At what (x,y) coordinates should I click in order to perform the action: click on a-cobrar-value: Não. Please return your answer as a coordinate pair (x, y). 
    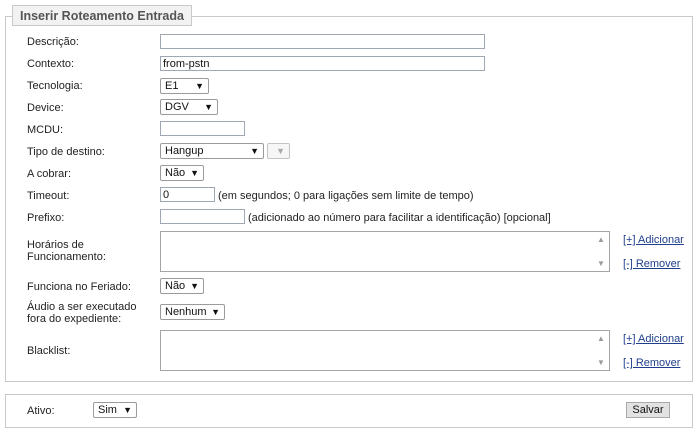
    Looking at the image, I should click on (175, 173).